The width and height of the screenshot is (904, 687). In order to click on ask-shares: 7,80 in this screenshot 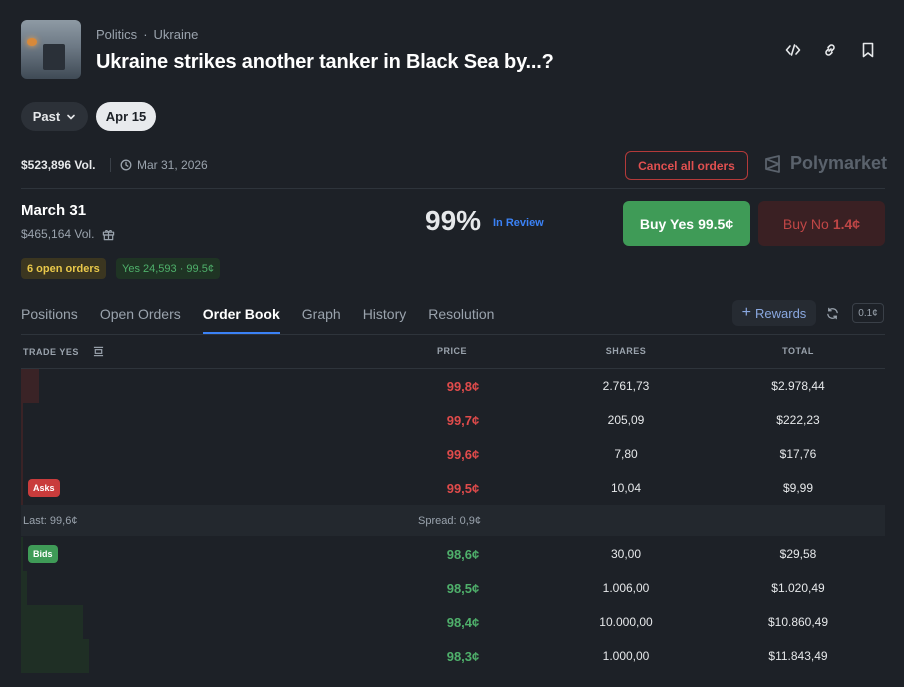, I will do `click(626, 454)`.